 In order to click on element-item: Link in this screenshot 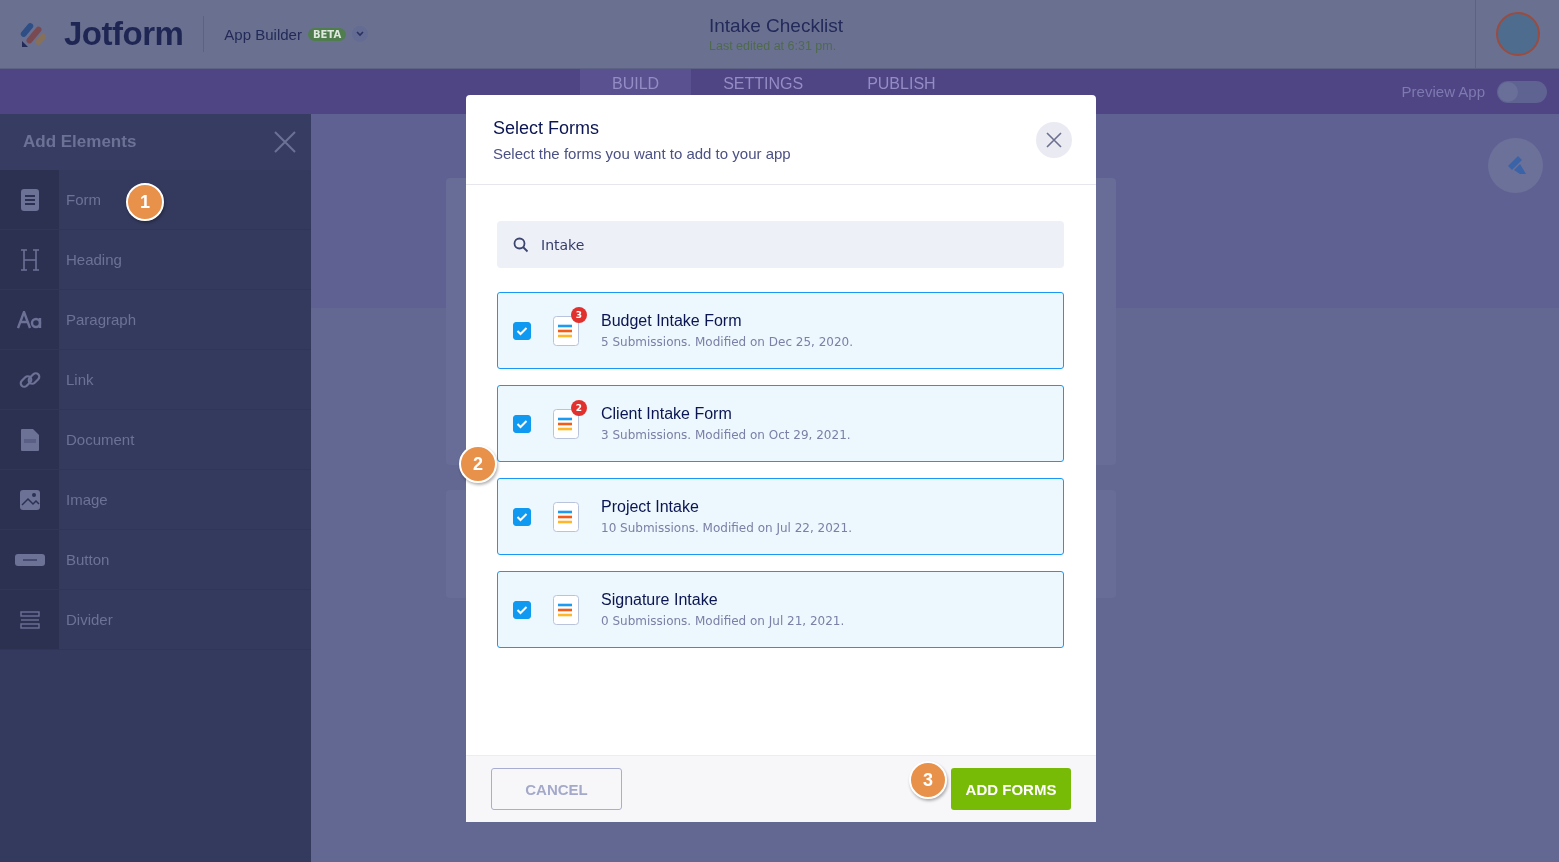, I will do `click(155, 380)`.